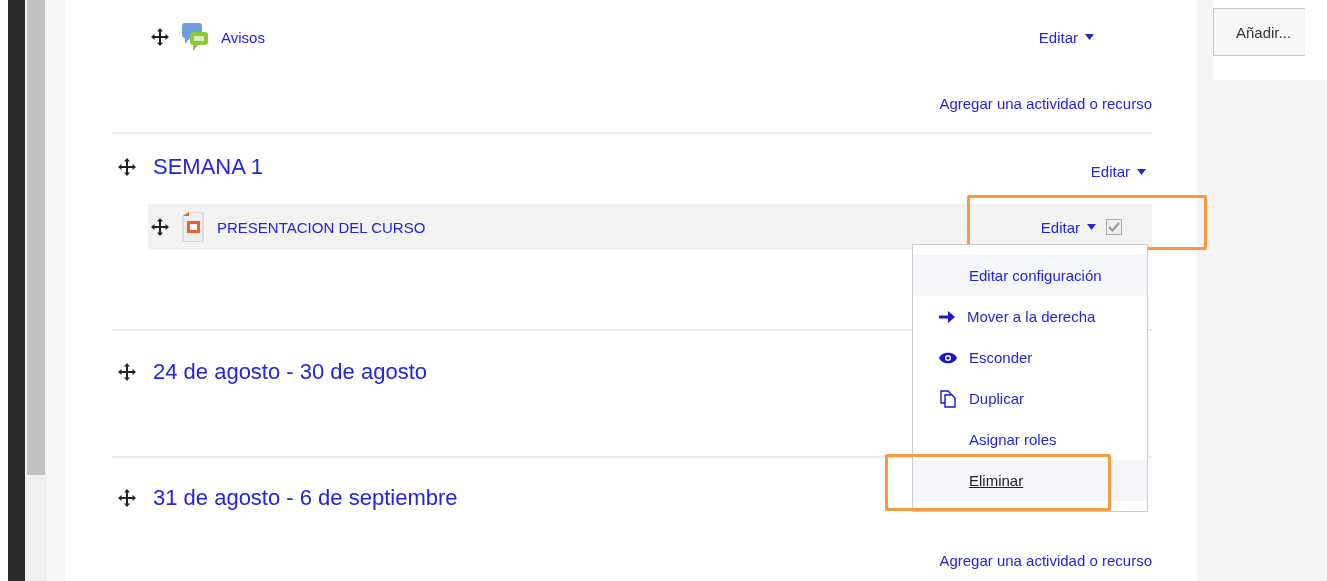 The width and height of the screenshot is (1327, 581). I want to click on activity-link: PRESENTACION DEL CURSO, so click(321, 227).